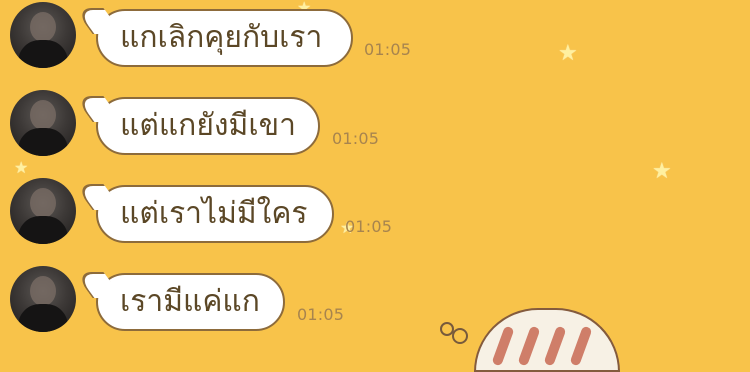  I want to click on message-bubble: แต่เราไม่มีใคร, so click(215, 214).